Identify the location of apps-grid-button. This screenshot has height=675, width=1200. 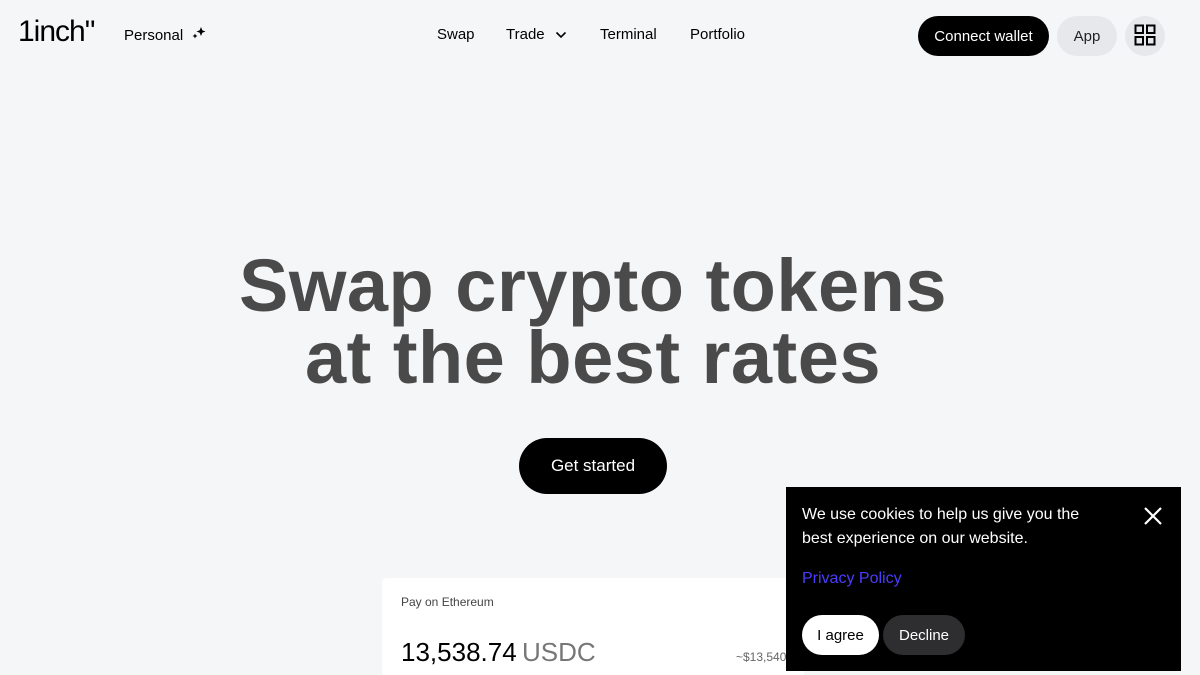
(1145, 36).